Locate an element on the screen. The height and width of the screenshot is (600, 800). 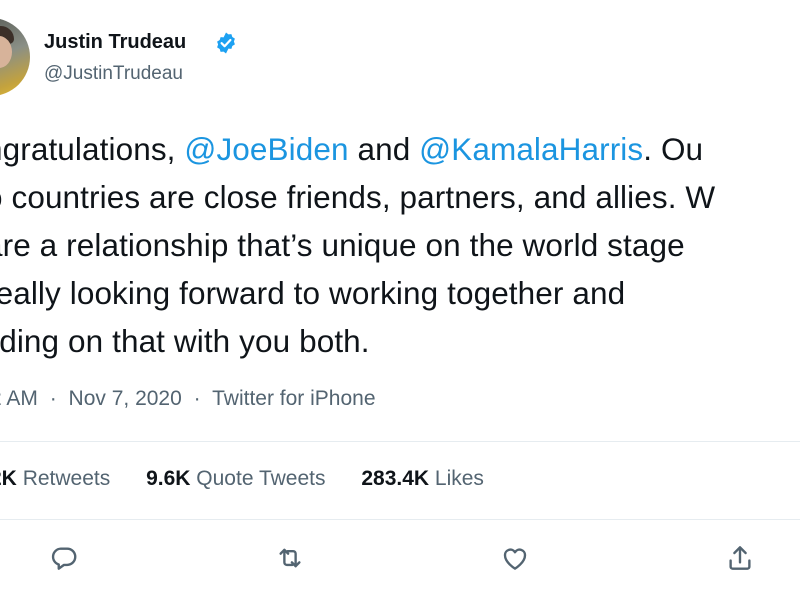
like-icon is located at coordinates (515, 559).